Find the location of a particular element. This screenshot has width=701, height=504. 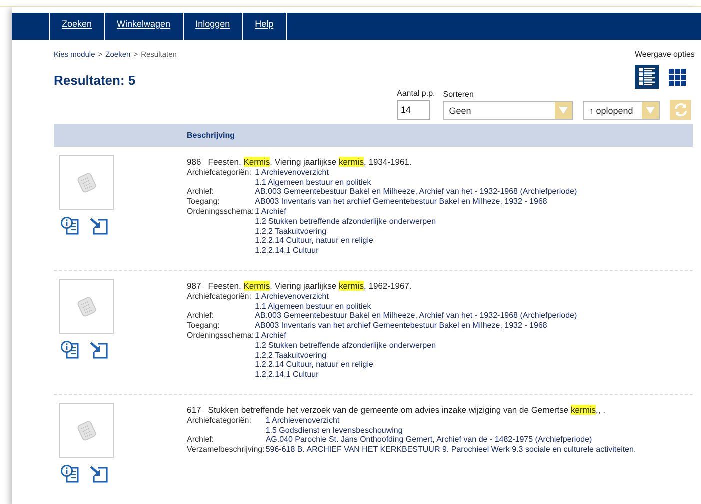

sort-label: Sorteren is located at coordinates (459, 94).